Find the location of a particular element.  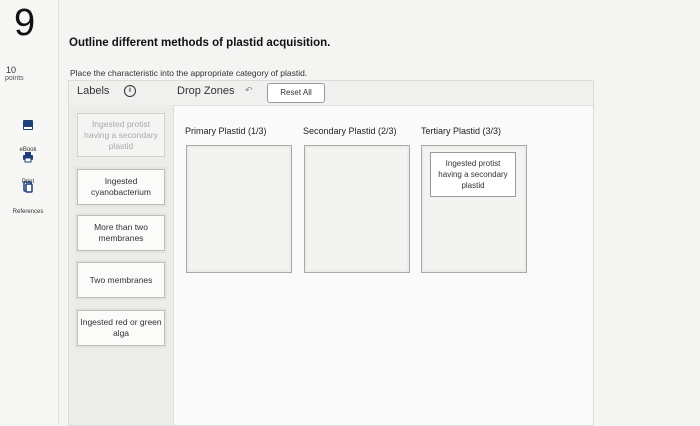

secondary-plastid-dropzone is located at coordinates (357, 209).